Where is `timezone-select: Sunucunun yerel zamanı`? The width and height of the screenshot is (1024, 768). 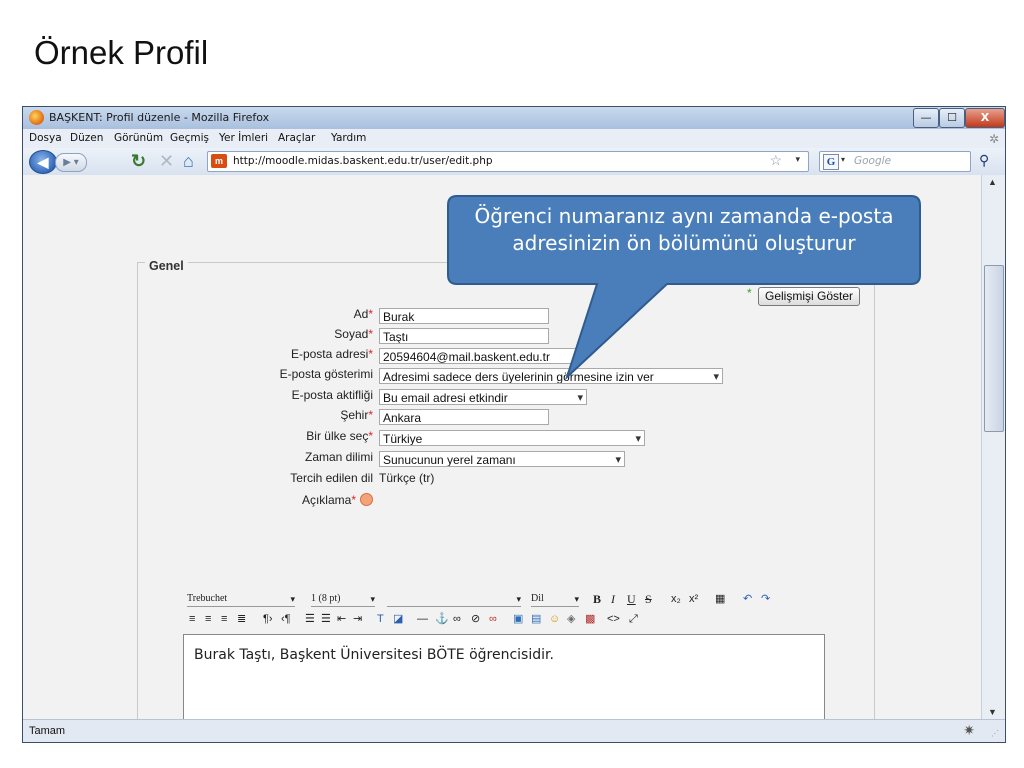 timezone-select: Sunucunun yerel zamanı is located at coordinates (502, 459).